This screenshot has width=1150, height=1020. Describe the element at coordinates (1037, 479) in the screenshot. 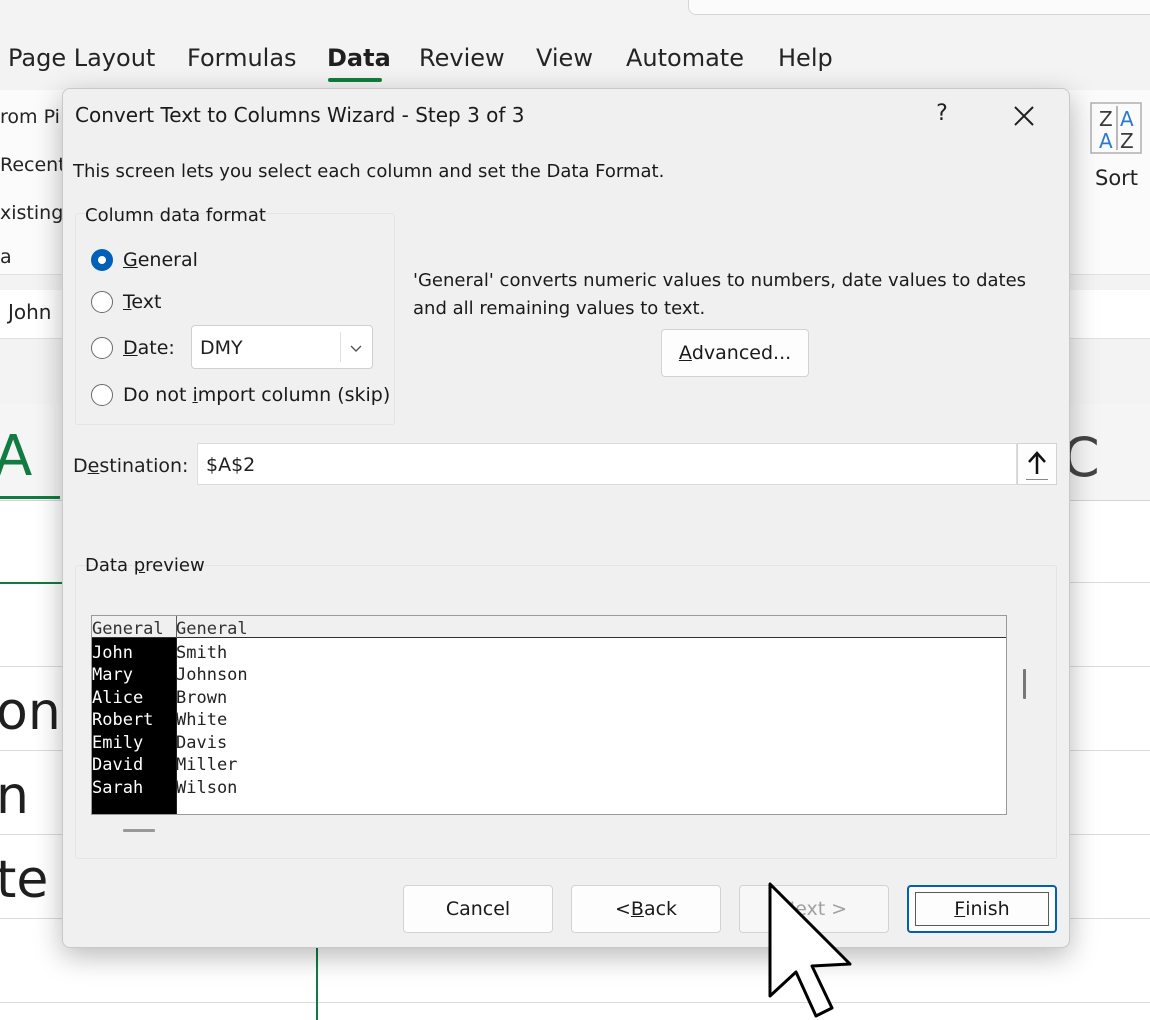

I see `button-underline` at that location.